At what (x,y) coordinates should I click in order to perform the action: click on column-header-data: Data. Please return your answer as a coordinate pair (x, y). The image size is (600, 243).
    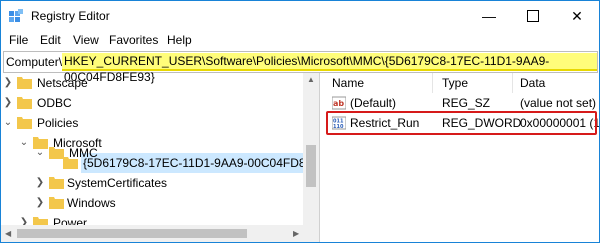
    Looking at the image, I should click on (532, 83).